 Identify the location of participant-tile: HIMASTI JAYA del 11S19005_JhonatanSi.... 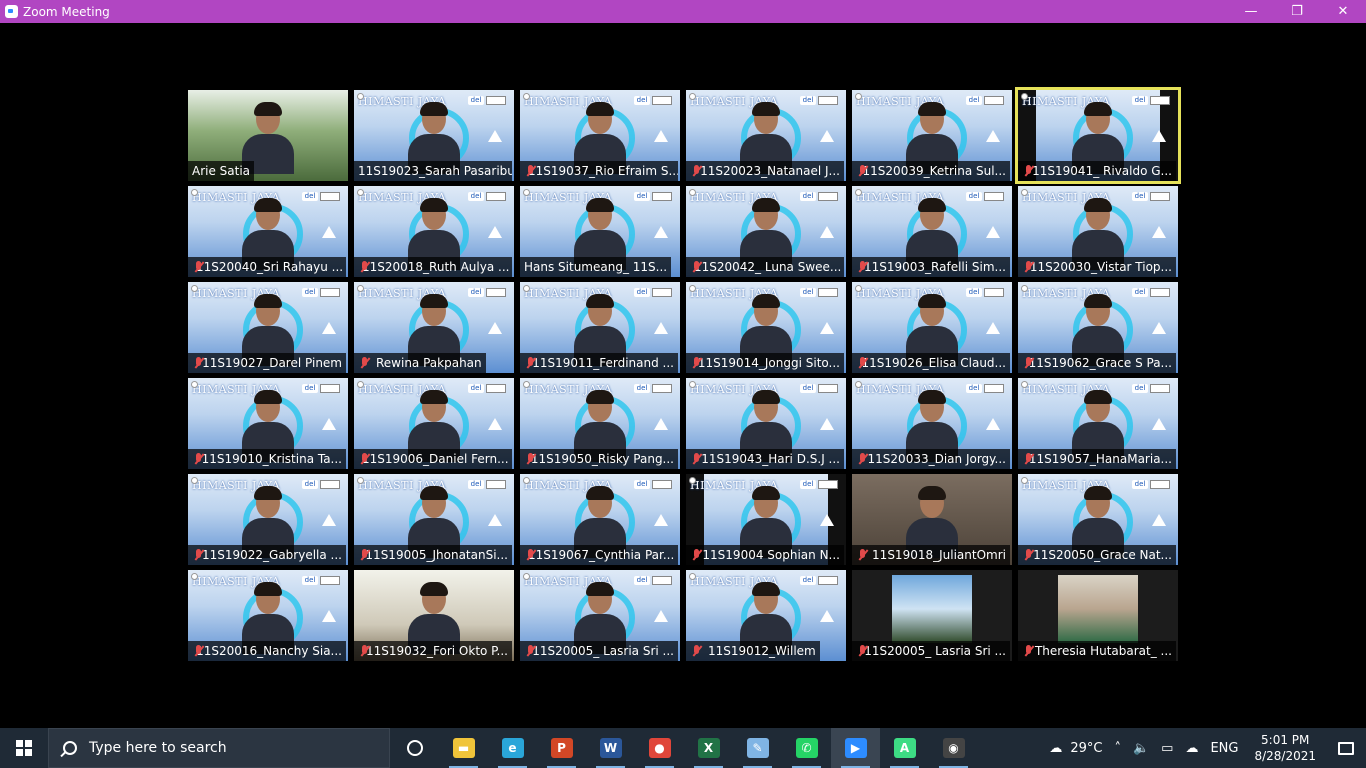
(434, 519).